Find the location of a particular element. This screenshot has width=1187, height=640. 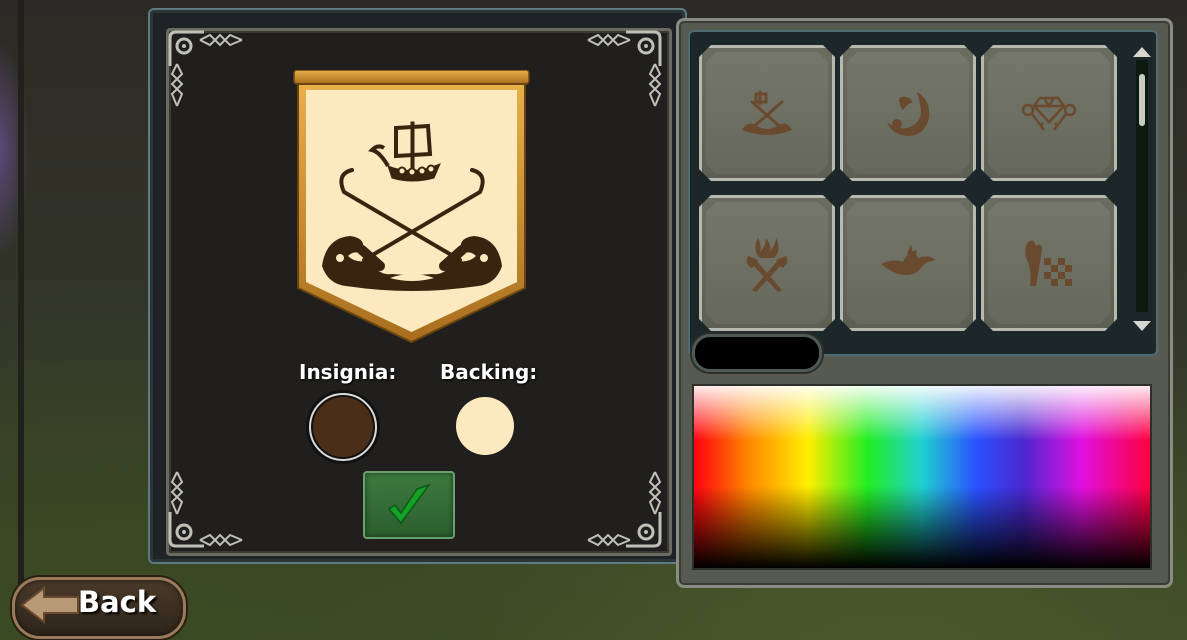

gem-and-keys-icon is located at coordinates (1049, 113).